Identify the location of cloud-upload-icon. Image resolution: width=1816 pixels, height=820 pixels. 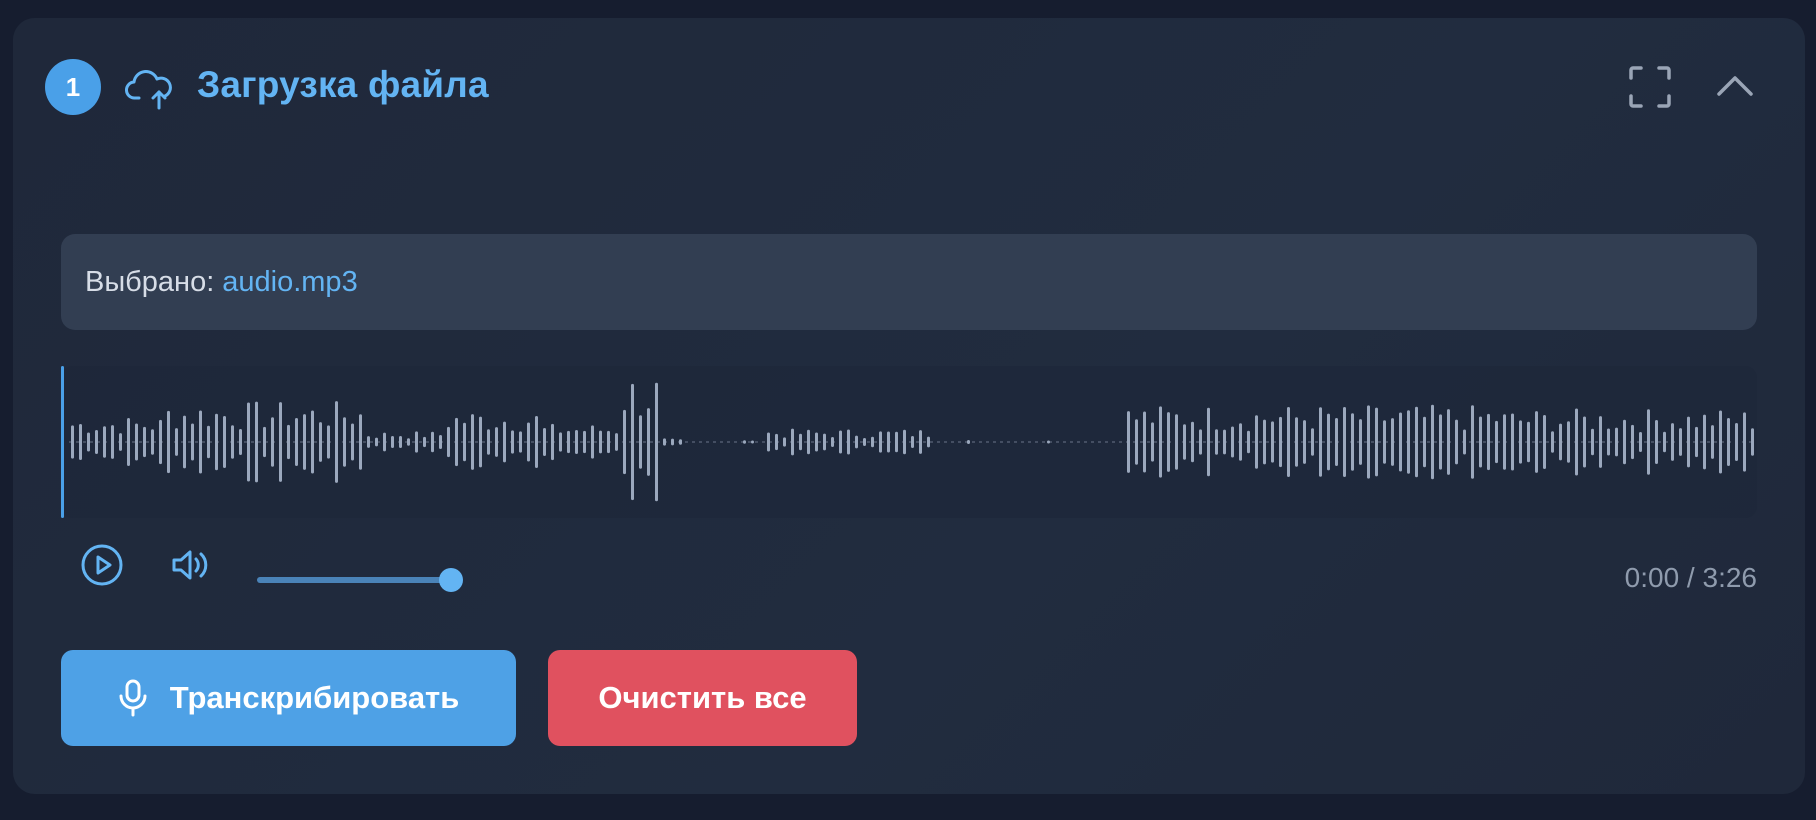
(148, 90).